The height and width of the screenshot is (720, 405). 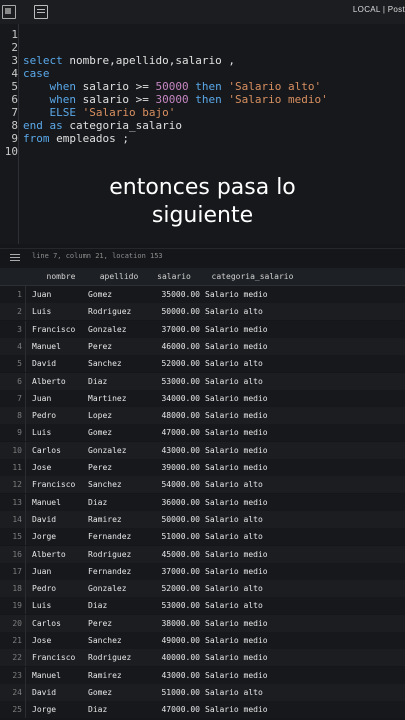 What do you see at coordinates (54, 658) in the screenshot?
I see `cell-nombre: Francisco` at bounding box center [54, 658].